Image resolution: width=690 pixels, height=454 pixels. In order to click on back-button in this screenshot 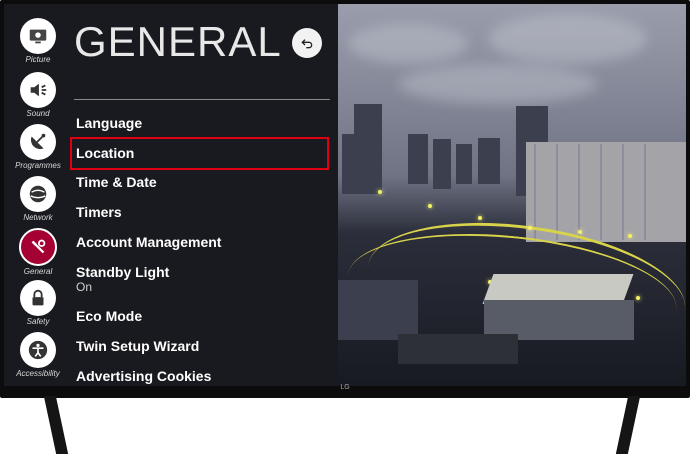, I will do `click(307, 43)`.